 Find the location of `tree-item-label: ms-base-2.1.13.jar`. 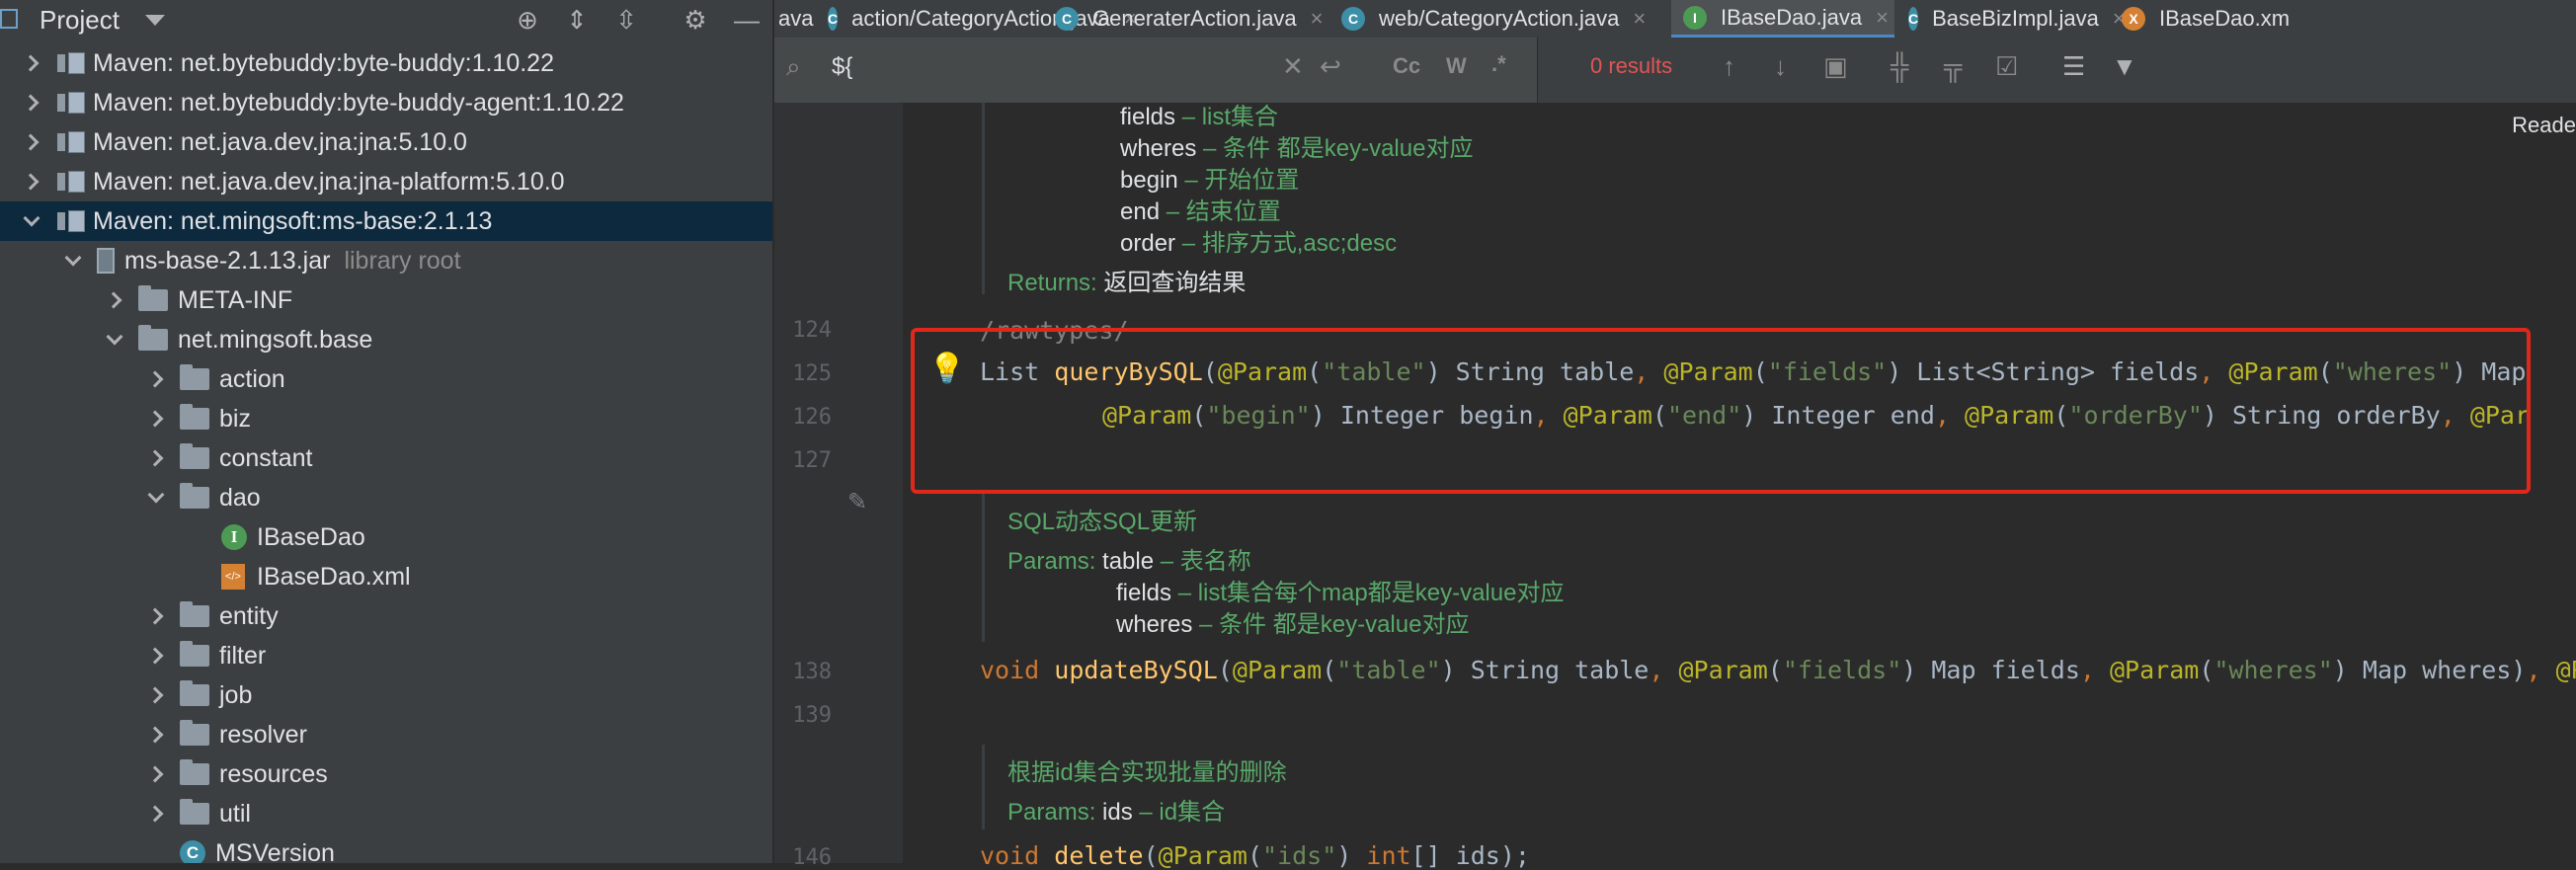

tree-item-label: ms-base-2.1.13.jar is located at coordinates (227, 261).